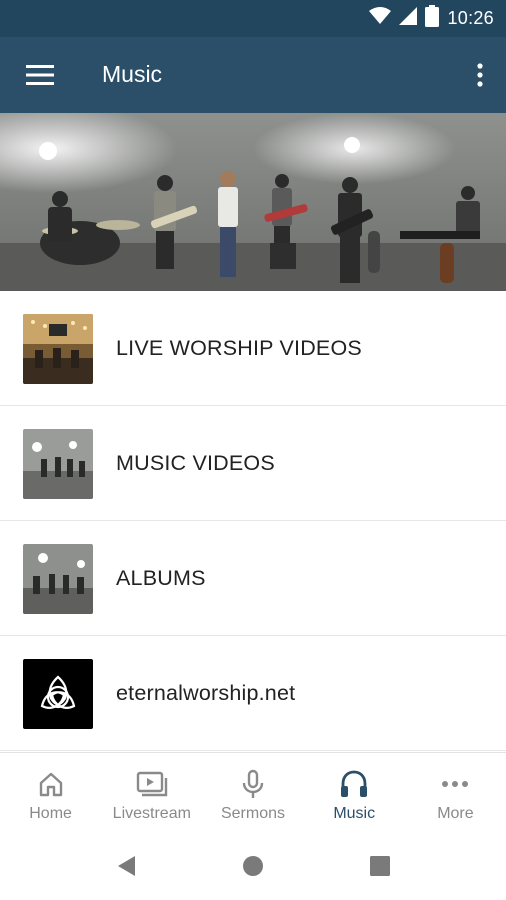 The image size is (506, 900). Describe the element at coordinates (40, 75) in the screenshot. I see `hamburger-menu-icon` at that location.